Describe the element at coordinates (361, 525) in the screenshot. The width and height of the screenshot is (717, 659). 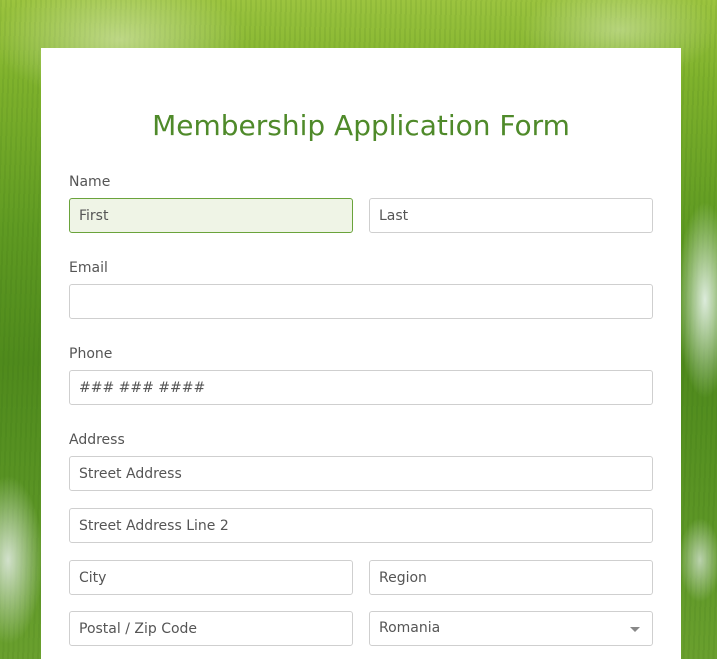
I see `street-address-line2-input` at that location.